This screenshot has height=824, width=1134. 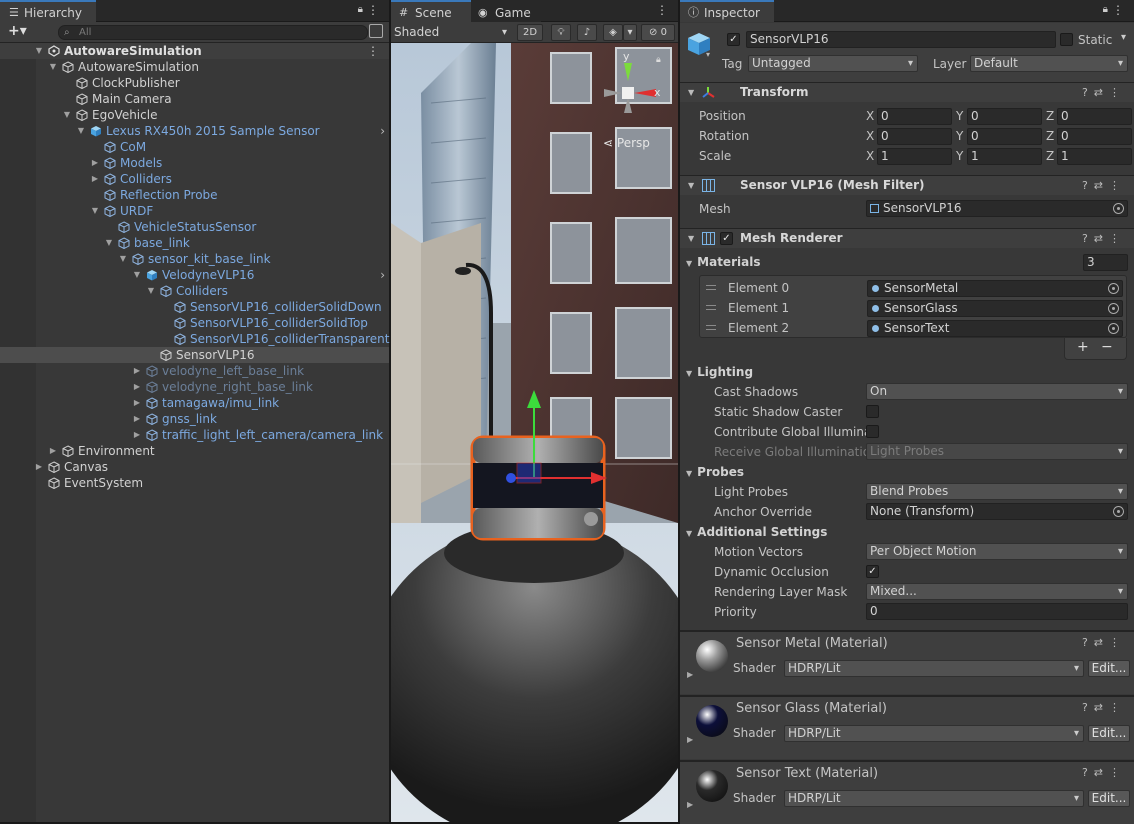 I want to click on hierarchy-search-input: ⌕ All, so click(x=213, y=32).